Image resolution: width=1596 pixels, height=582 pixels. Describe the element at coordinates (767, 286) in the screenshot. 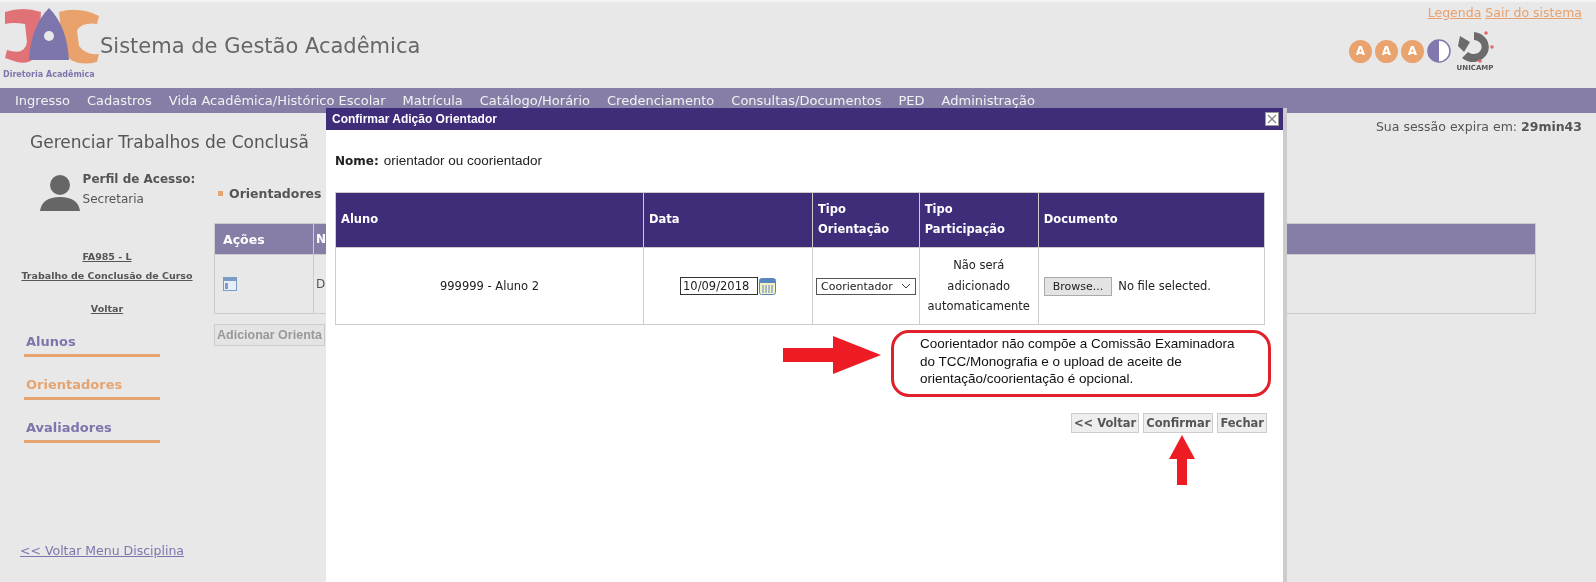

I see `calendar-icon` at that location.